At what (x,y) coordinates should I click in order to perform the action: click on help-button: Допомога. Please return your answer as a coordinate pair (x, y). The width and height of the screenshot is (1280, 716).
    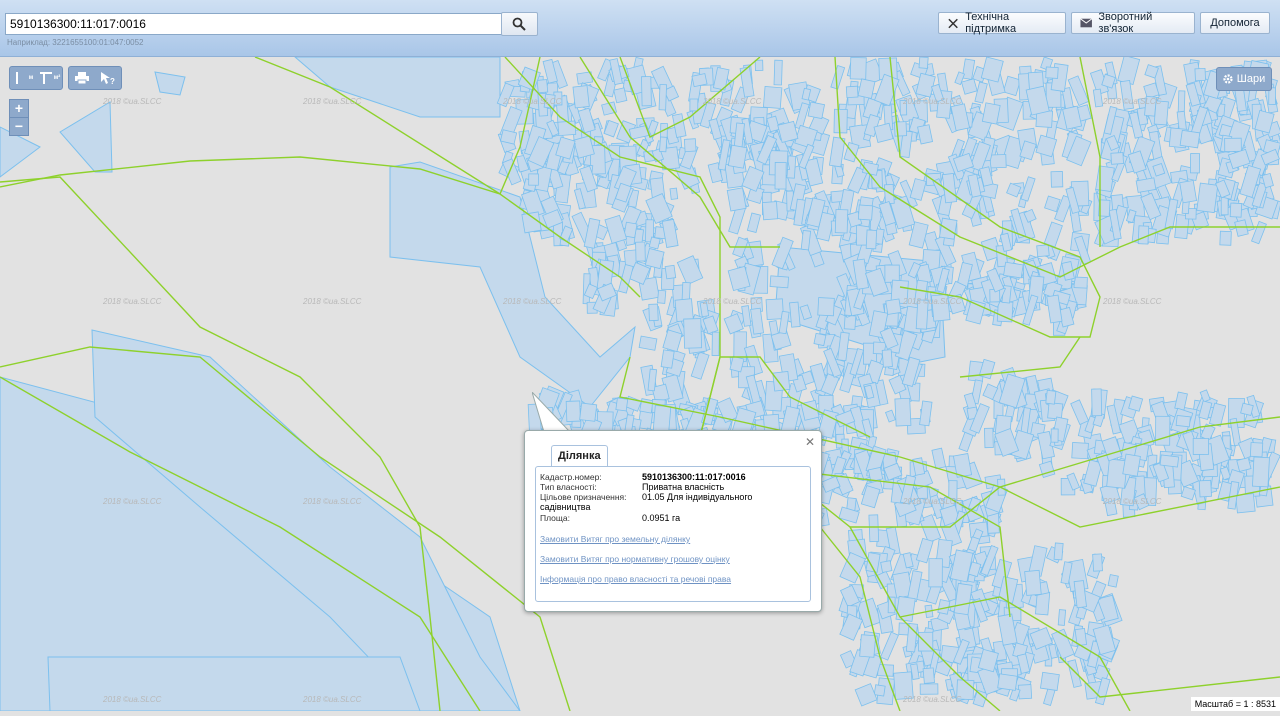
    Looking at the image, I should click on (1235, 23).